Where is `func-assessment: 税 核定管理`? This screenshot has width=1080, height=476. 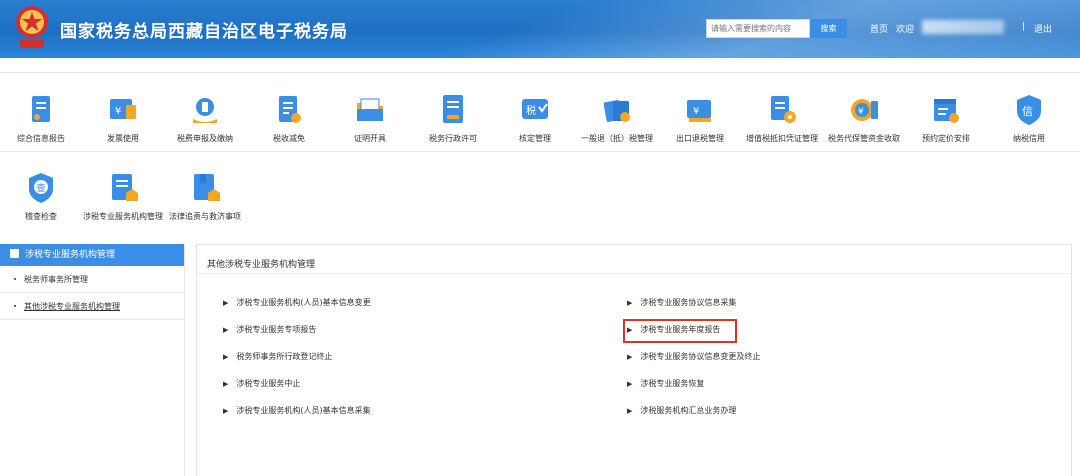 func-assessment: 税 核定管理 is located at coordinates (535, 119).